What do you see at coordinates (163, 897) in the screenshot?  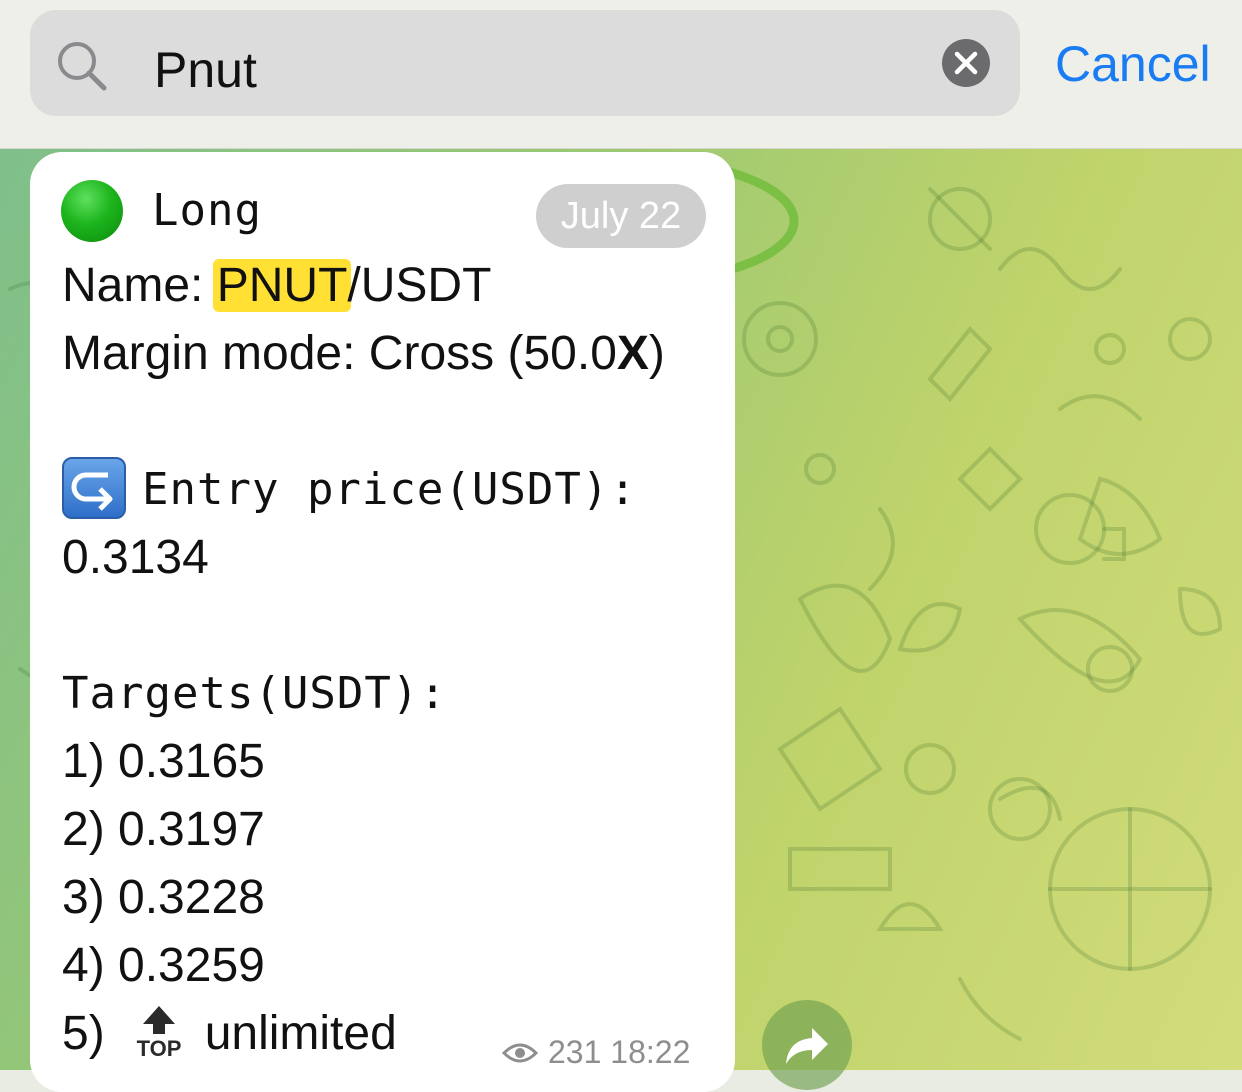 I see `target-item: 3) 0.3228` at bounding box center [163, 897].